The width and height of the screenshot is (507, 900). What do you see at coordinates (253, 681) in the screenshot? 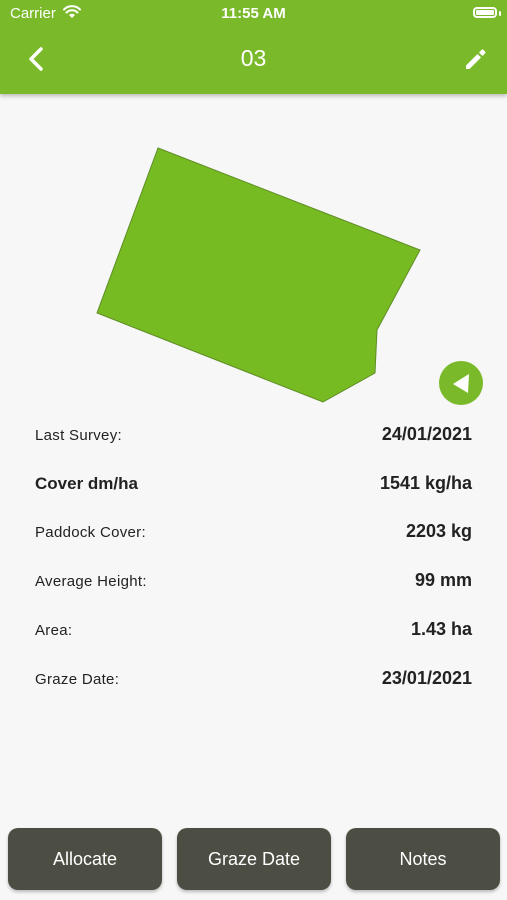
I see `detail-row-graze-date: Graze Date: 23/01/2021` at bounding box center [253, 681].